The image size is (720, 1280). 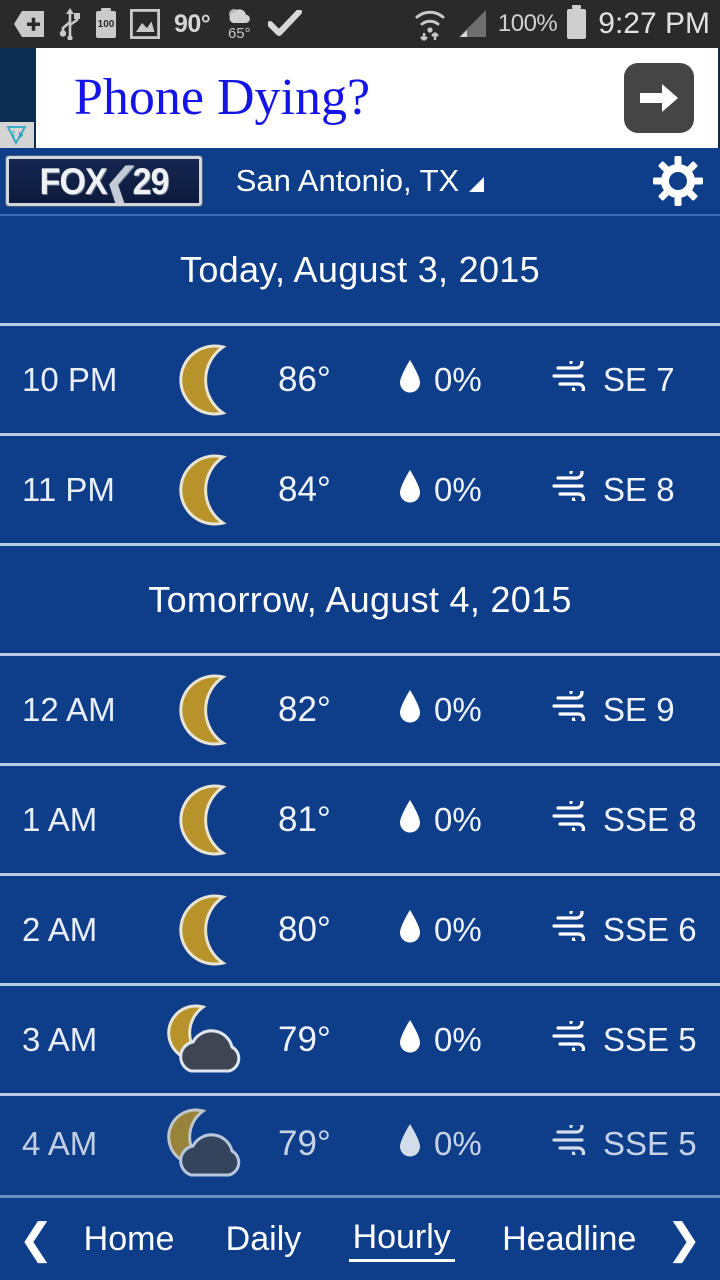 I want to click on hour-temperature-label: 80°, so click(x=304, y=929).